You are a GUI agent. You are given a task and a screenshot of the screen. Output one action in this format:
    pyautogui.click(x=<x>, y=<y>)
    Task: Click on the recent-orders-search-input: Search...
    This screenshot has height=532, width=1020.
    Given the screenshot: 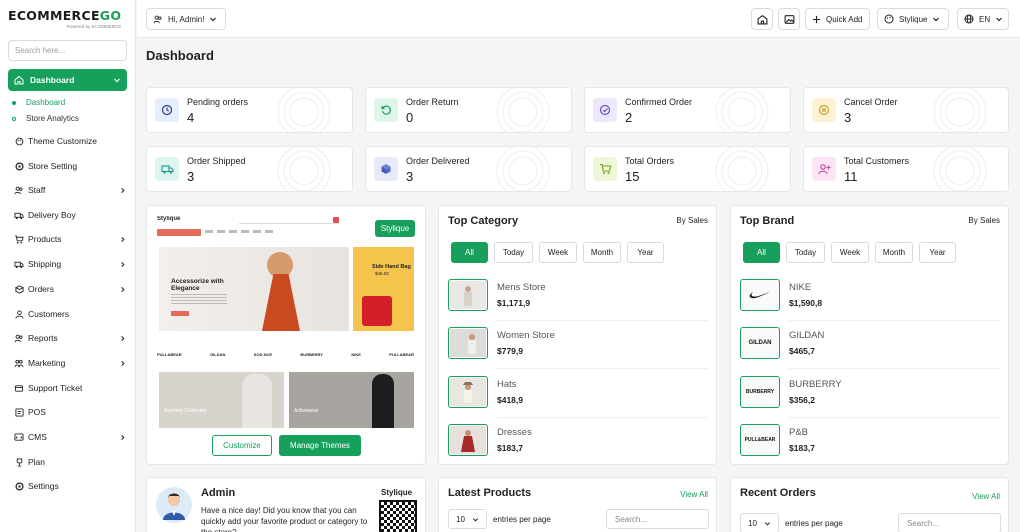 What is the action you would take?
    pyautogui.click(x=949, y=522)
    